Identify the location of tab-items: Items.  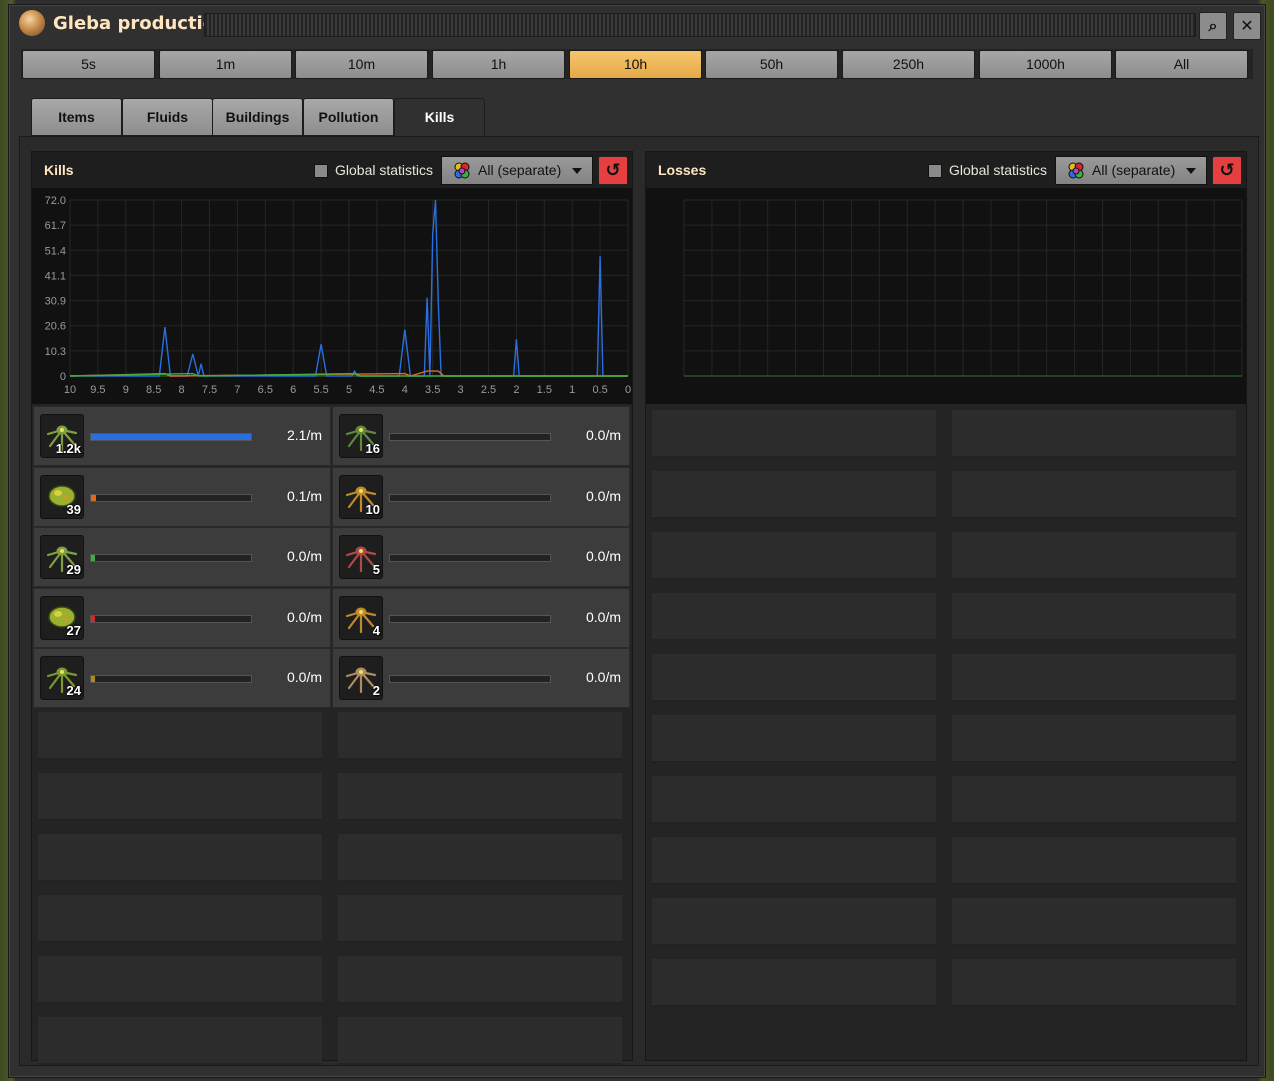
(76, 117).